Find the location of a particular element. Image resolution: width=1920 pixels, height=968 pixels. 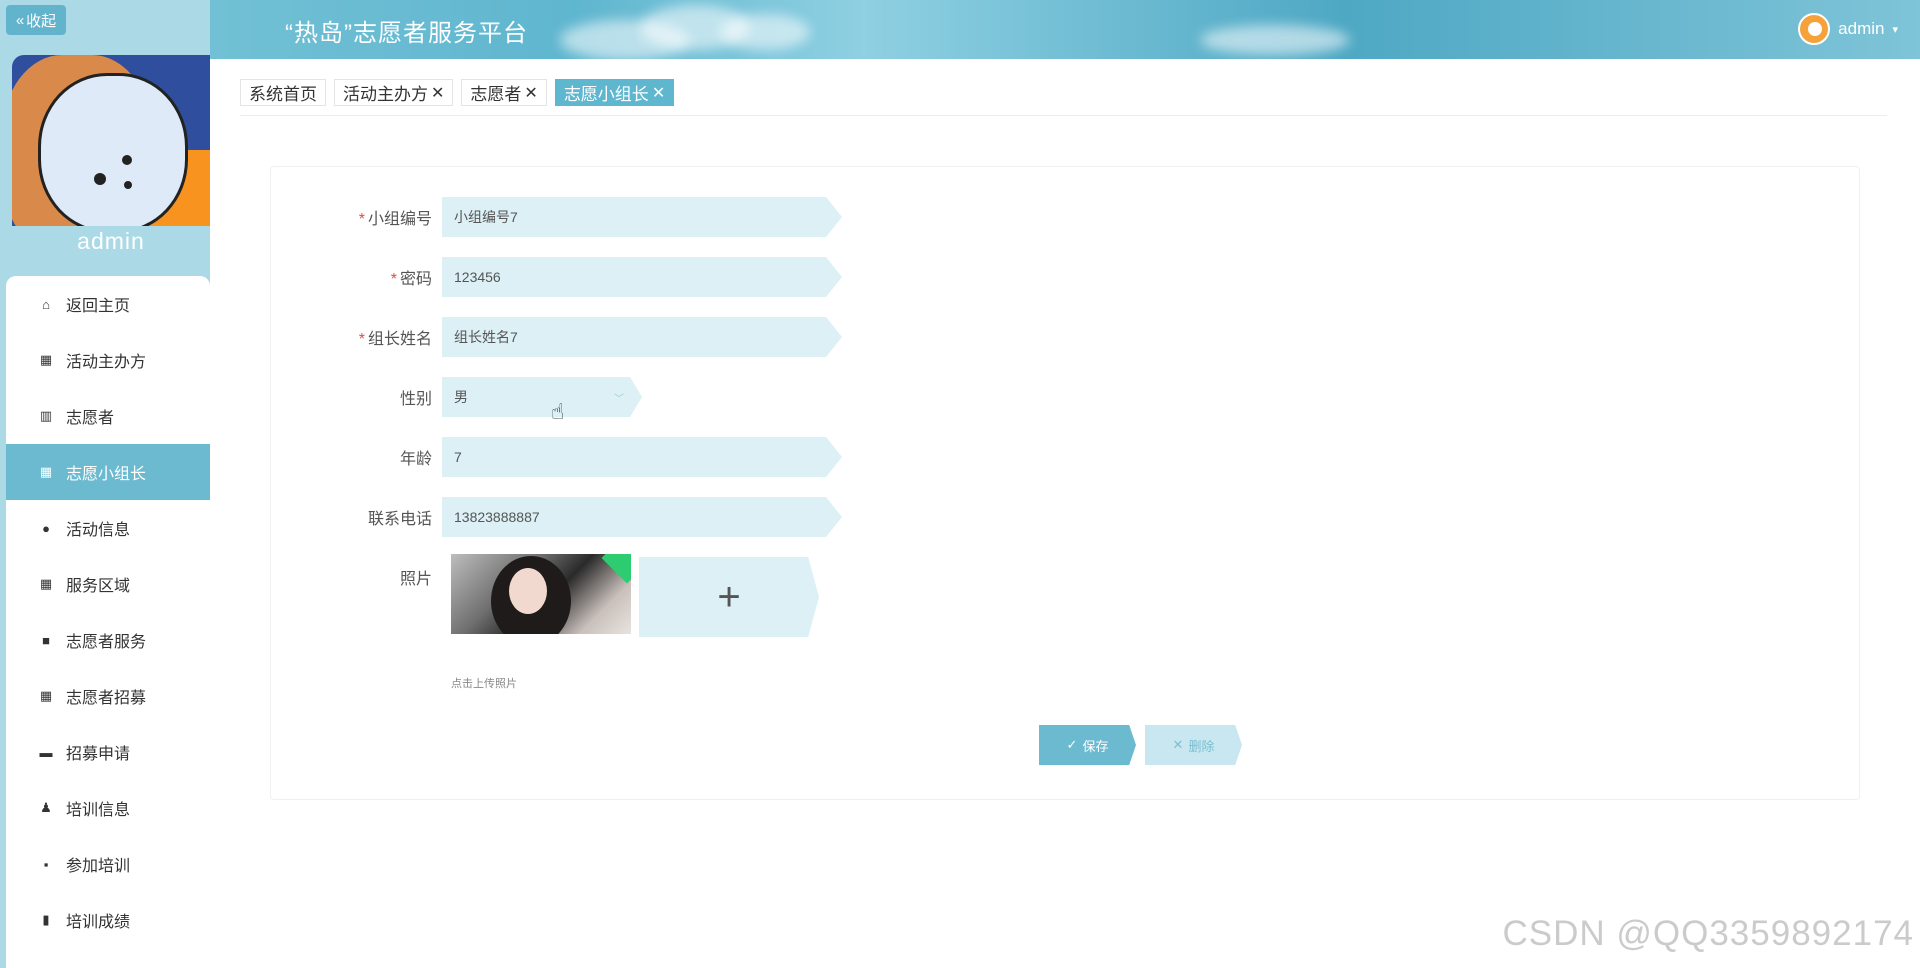

collapse-button: « 收起 is located at coordinates (36, 20).